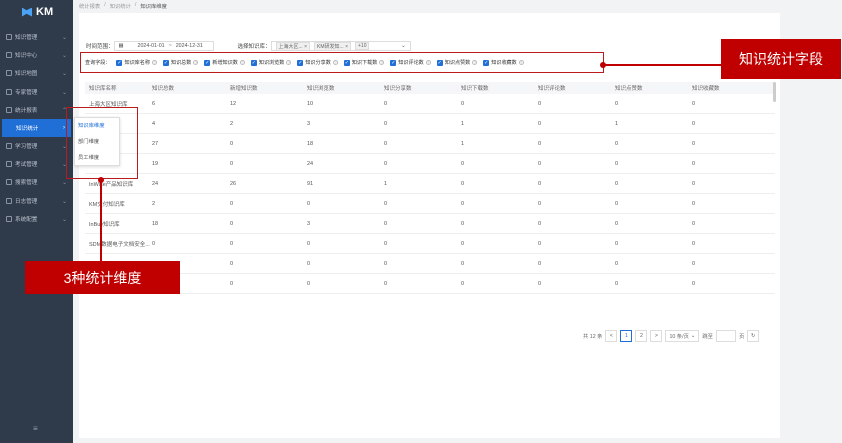  I want to click on sidebar-item-knowledge-manage: 知识管理 ⌄, so click(36, 37).